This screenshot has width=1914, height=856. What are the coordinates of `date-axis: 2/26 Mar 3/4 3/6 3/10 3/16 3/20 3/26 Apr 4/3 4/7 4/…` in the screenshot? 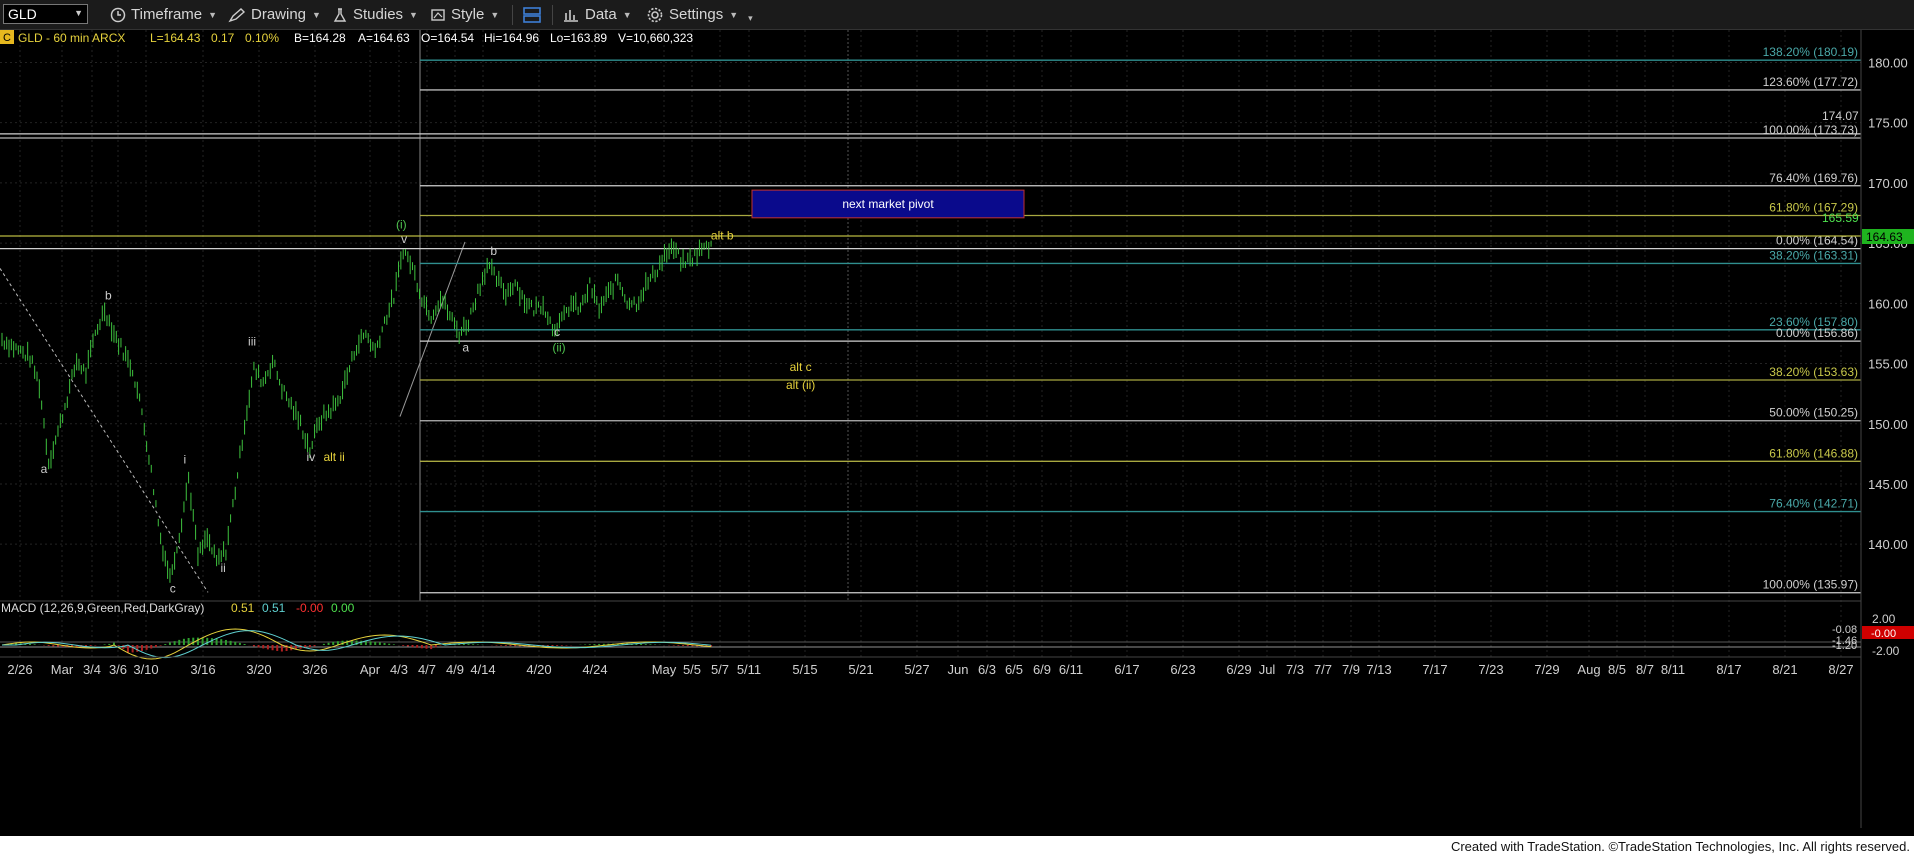 It's located at (930, 666).